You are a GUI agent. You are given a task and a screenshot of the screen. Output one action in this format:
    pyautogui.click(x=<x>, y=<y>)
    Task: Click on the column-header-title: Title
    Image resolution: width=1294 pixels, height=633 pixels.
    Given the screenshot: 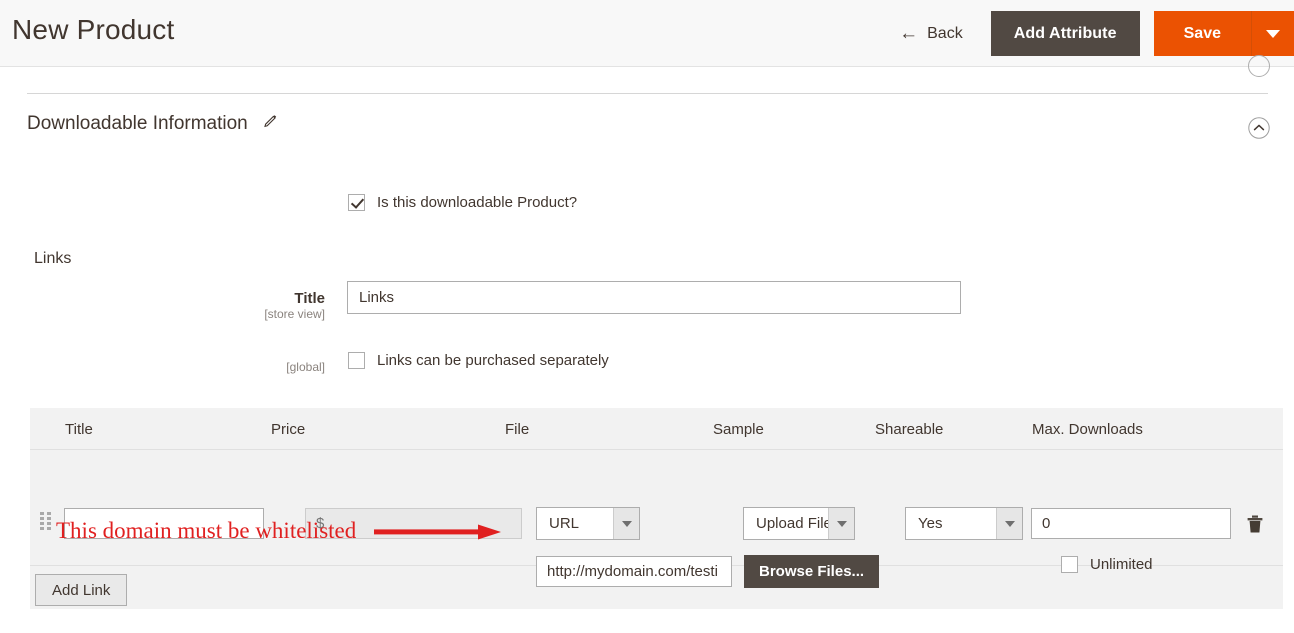 What is the action you would take?
    pyautogui.click(x=79, y=429)
    